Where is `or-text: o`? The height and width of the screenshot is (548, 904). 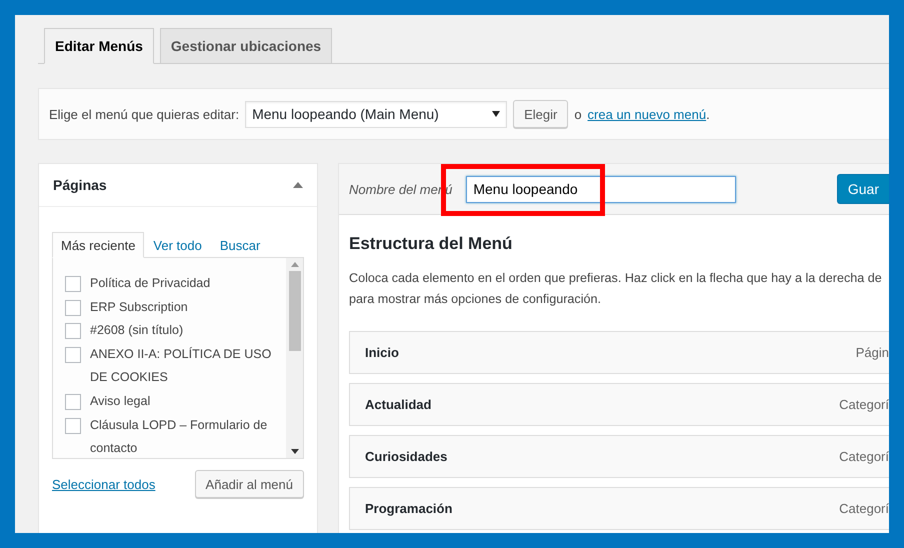 or-text: o is located at coordinates (578, 114).